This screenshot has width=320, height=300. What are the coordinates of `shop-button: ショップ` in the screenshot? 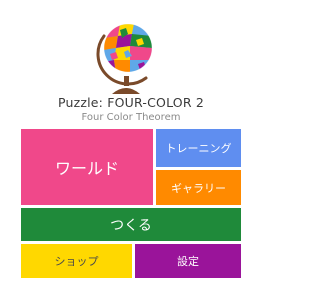 It's located at (76, 261).